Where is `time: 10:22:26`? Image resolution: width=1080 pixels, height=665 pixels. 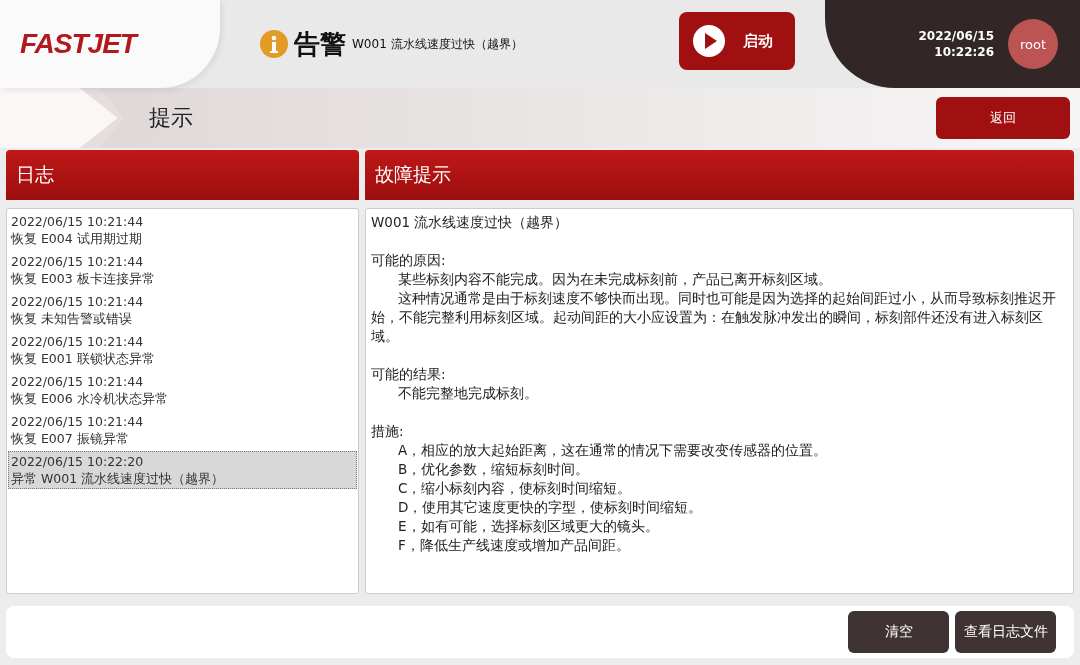 time: 10:22:26 is located at coordinates (964, 52).